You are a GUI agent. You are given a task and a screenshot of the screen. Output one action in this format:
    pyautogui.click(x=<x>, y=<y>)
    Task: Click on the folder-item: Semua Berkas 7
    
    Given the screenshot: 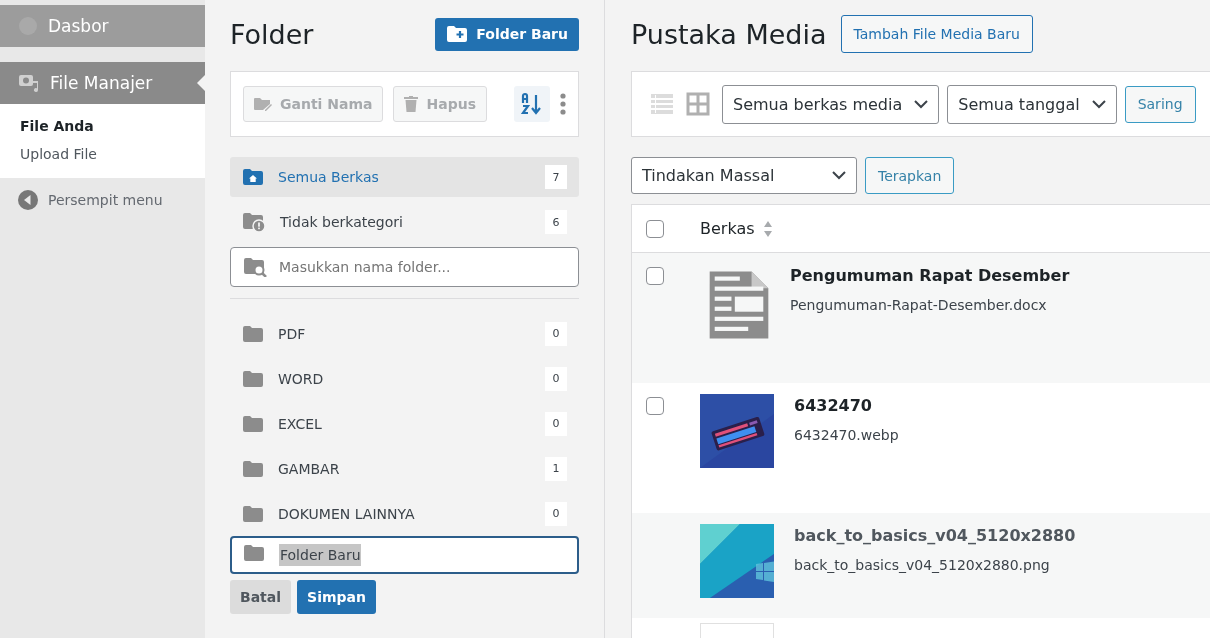 What is the action you would take?
    pyautogui.click(x=404, y=177)
    